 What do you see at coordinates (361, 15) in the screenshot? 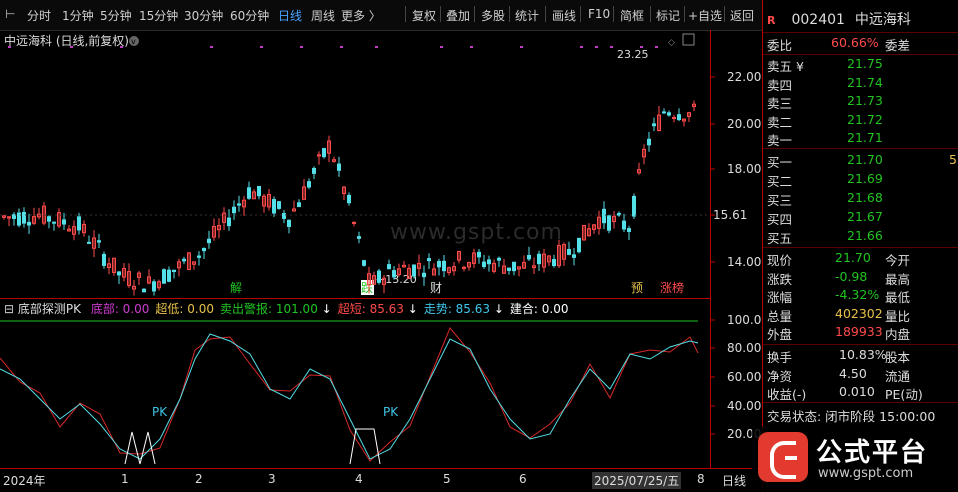
I see `tab-more: 更多 〉` at bounding box center [361, 15].